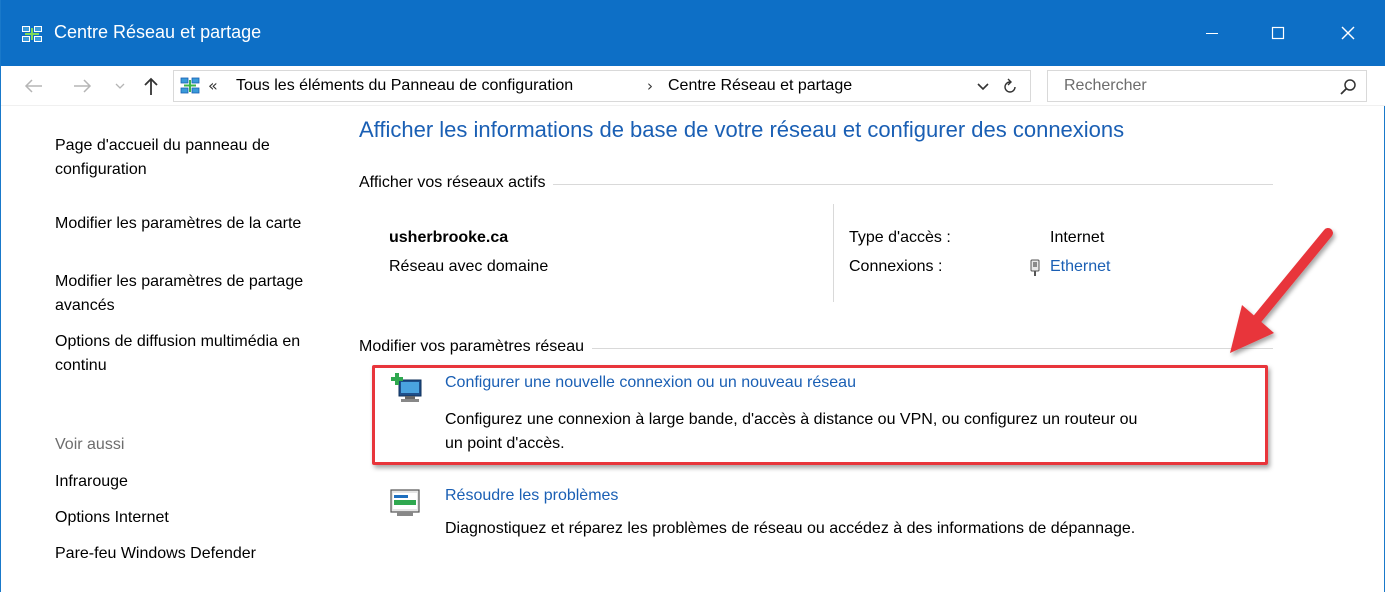 This screenshot has width=1385, height=592. What do you see at coordinates (1035, 267) in the screenshot?
I see `ethernet-icon` at bounding box center [1035, 267].